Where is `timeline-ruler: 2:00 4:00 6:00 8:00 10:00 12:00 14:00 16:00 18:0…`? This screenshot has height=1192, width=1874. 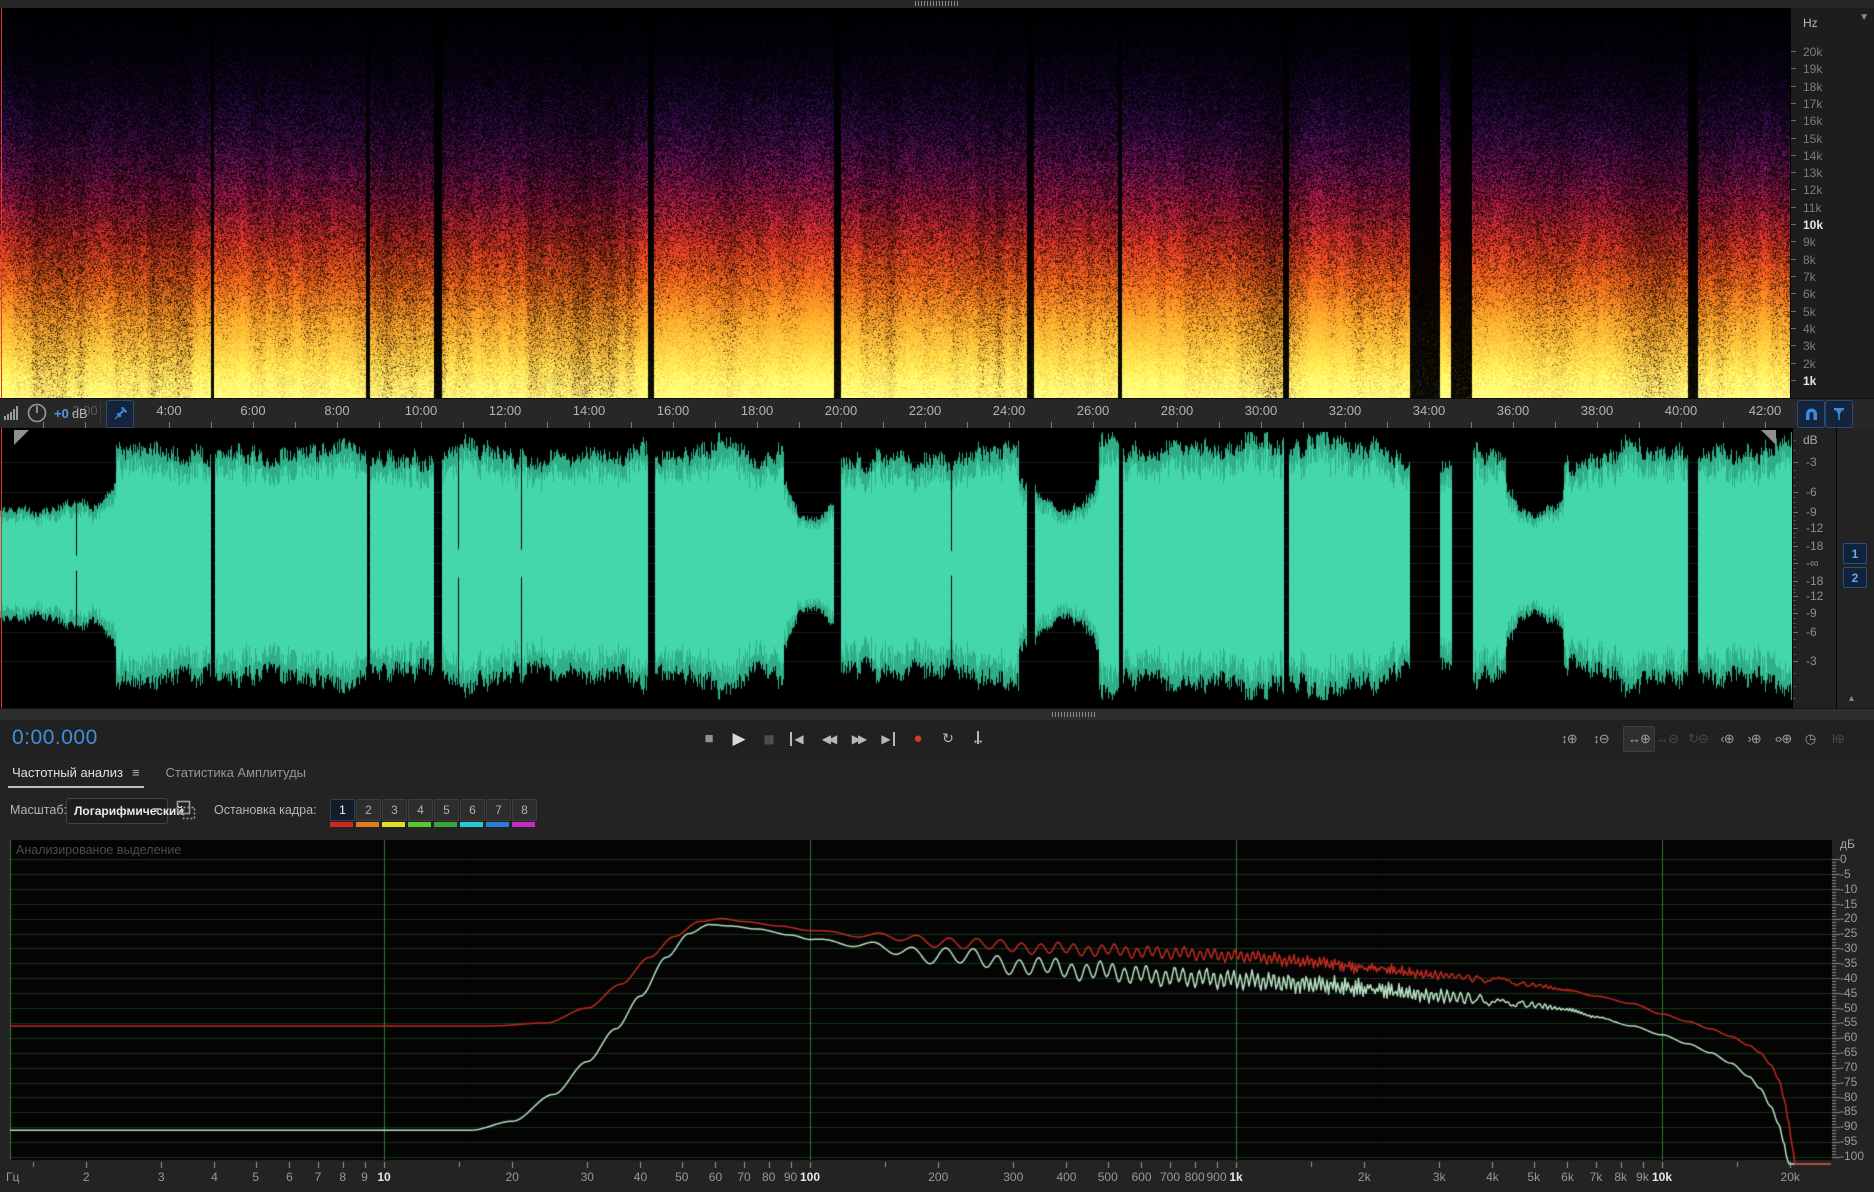 timeline-ruler: 2:00 4:00 6:00 8:00 10:00 12:00 14:00 16:00 18:0… is located at coordinates (937, 414).